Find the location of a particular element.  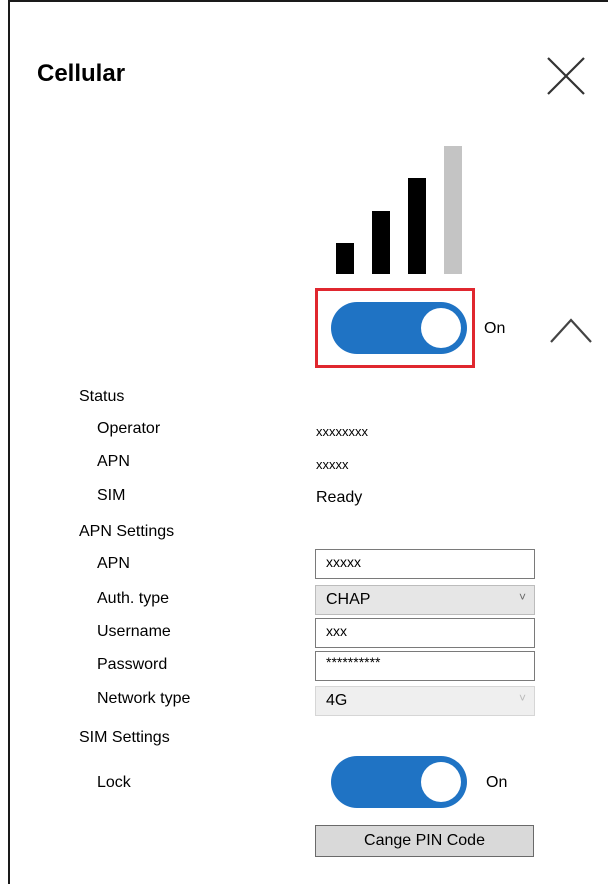

change-pin-button: Cange PIN Code is located at coordinates (424, 841).